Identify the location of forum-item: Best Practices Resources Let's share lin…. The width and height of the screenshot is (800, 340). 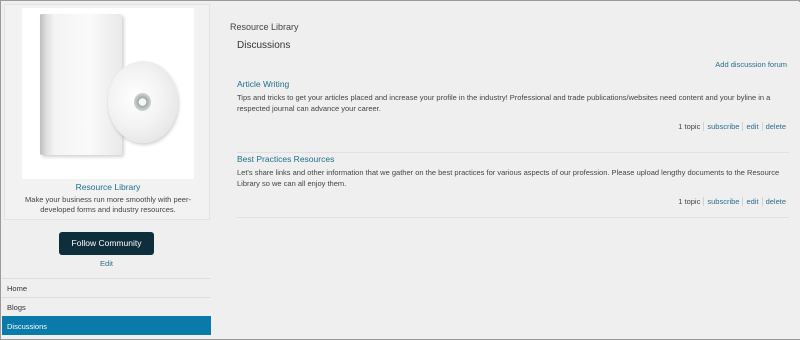
(513, 186).